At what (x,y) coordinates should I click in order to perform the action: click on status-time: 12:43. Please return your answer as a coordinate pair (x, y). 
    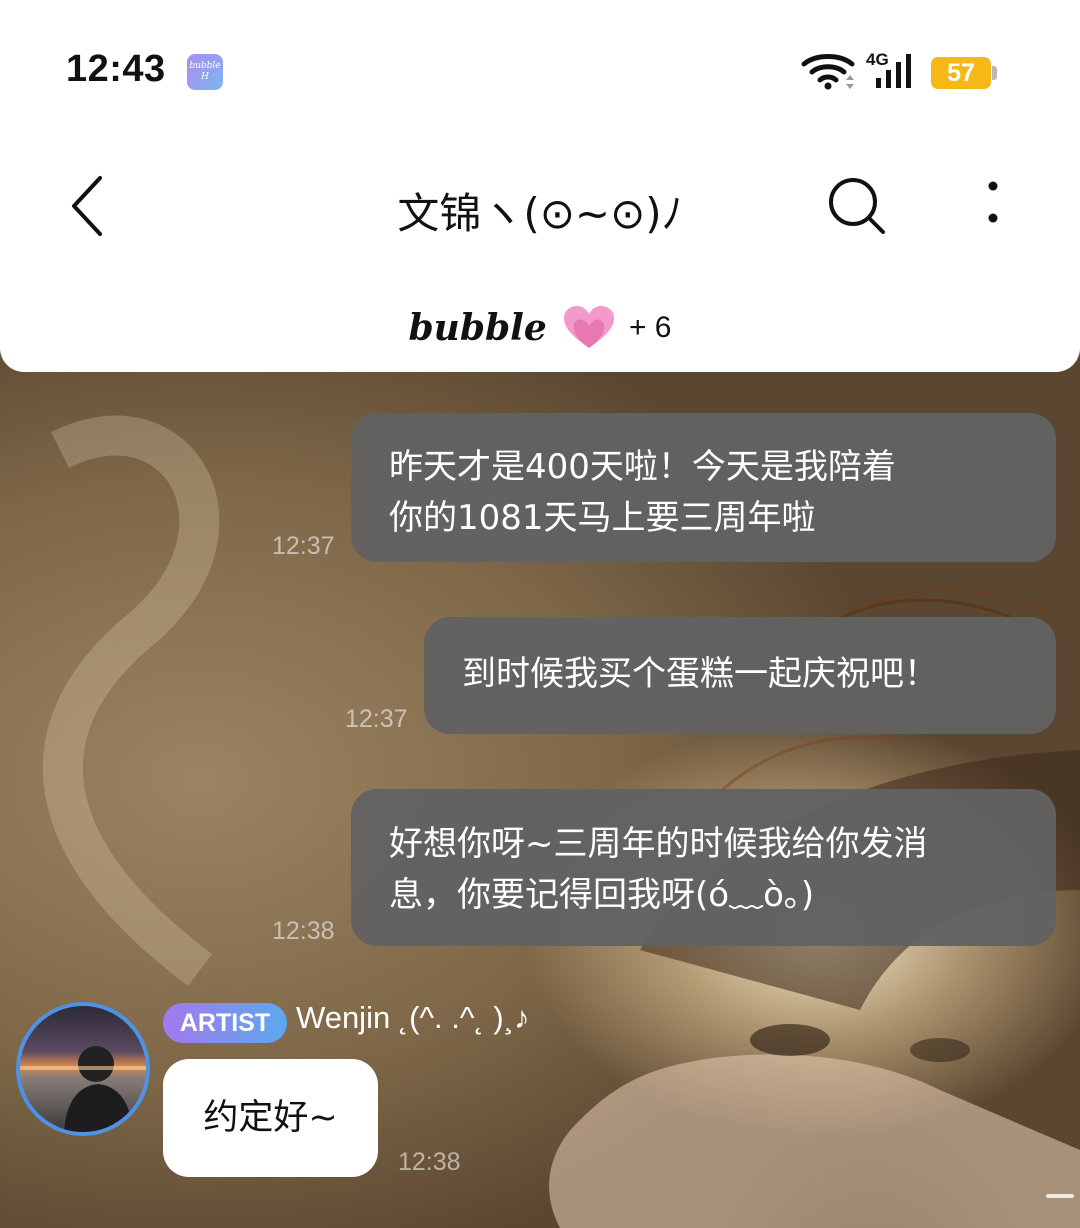
    Looking at the image, I should click on (116, 69).